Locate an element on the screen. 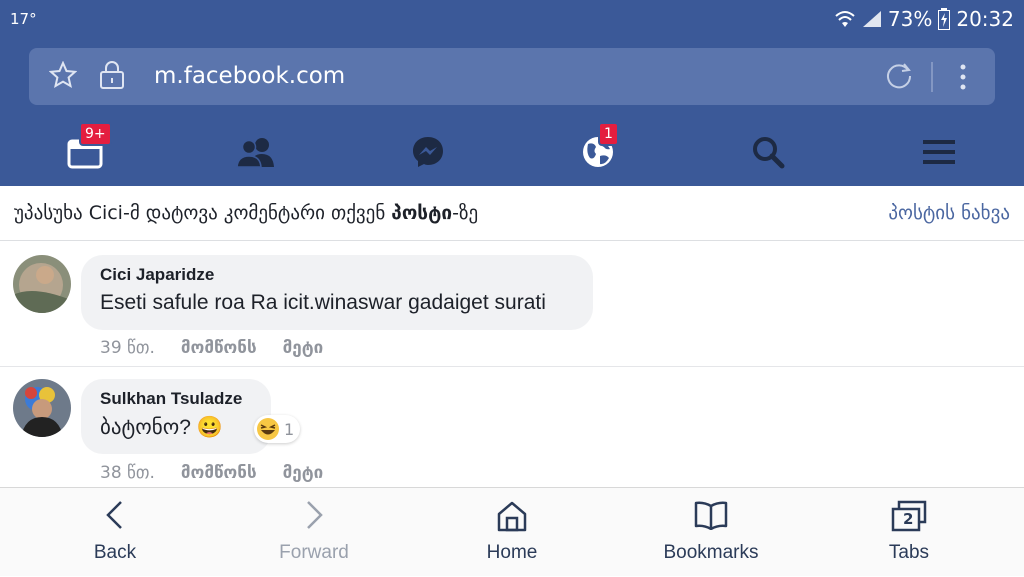  comment-time: 38 წთ. is located at coordinates (127, 473).